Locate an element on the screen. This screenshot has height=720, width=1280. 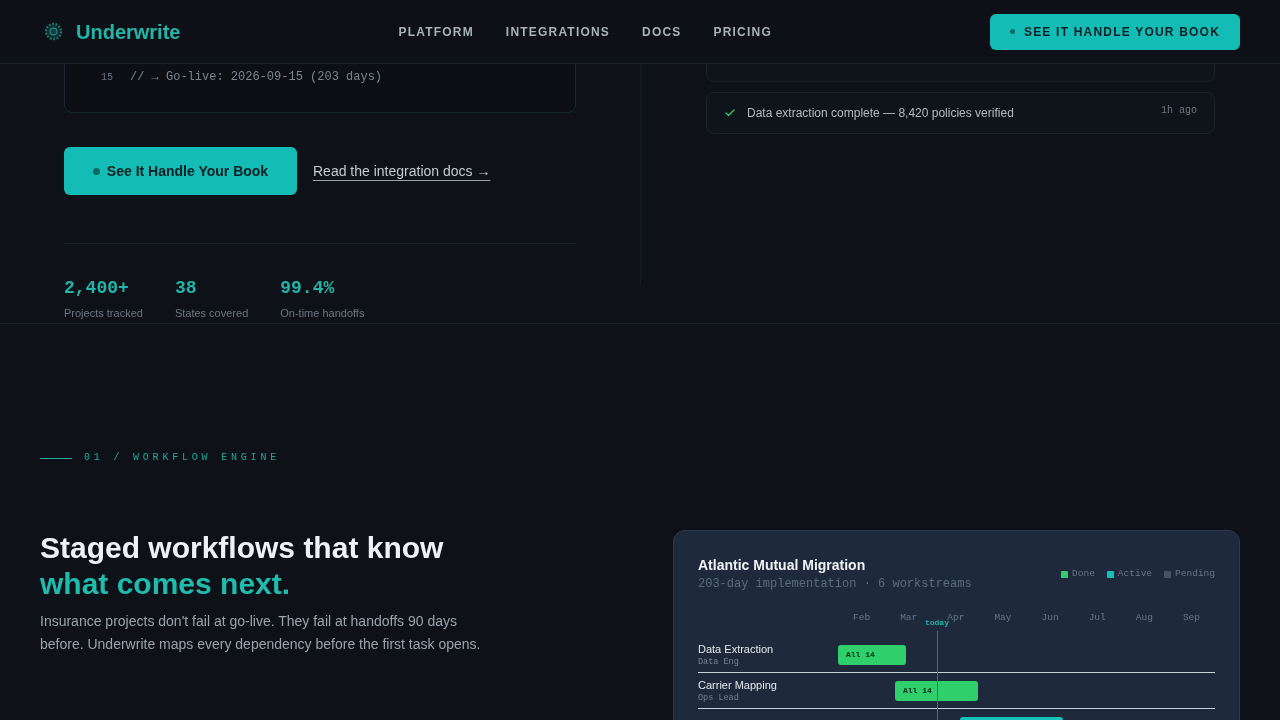
nav-link: DOCS is located at coordinates (662, 31).